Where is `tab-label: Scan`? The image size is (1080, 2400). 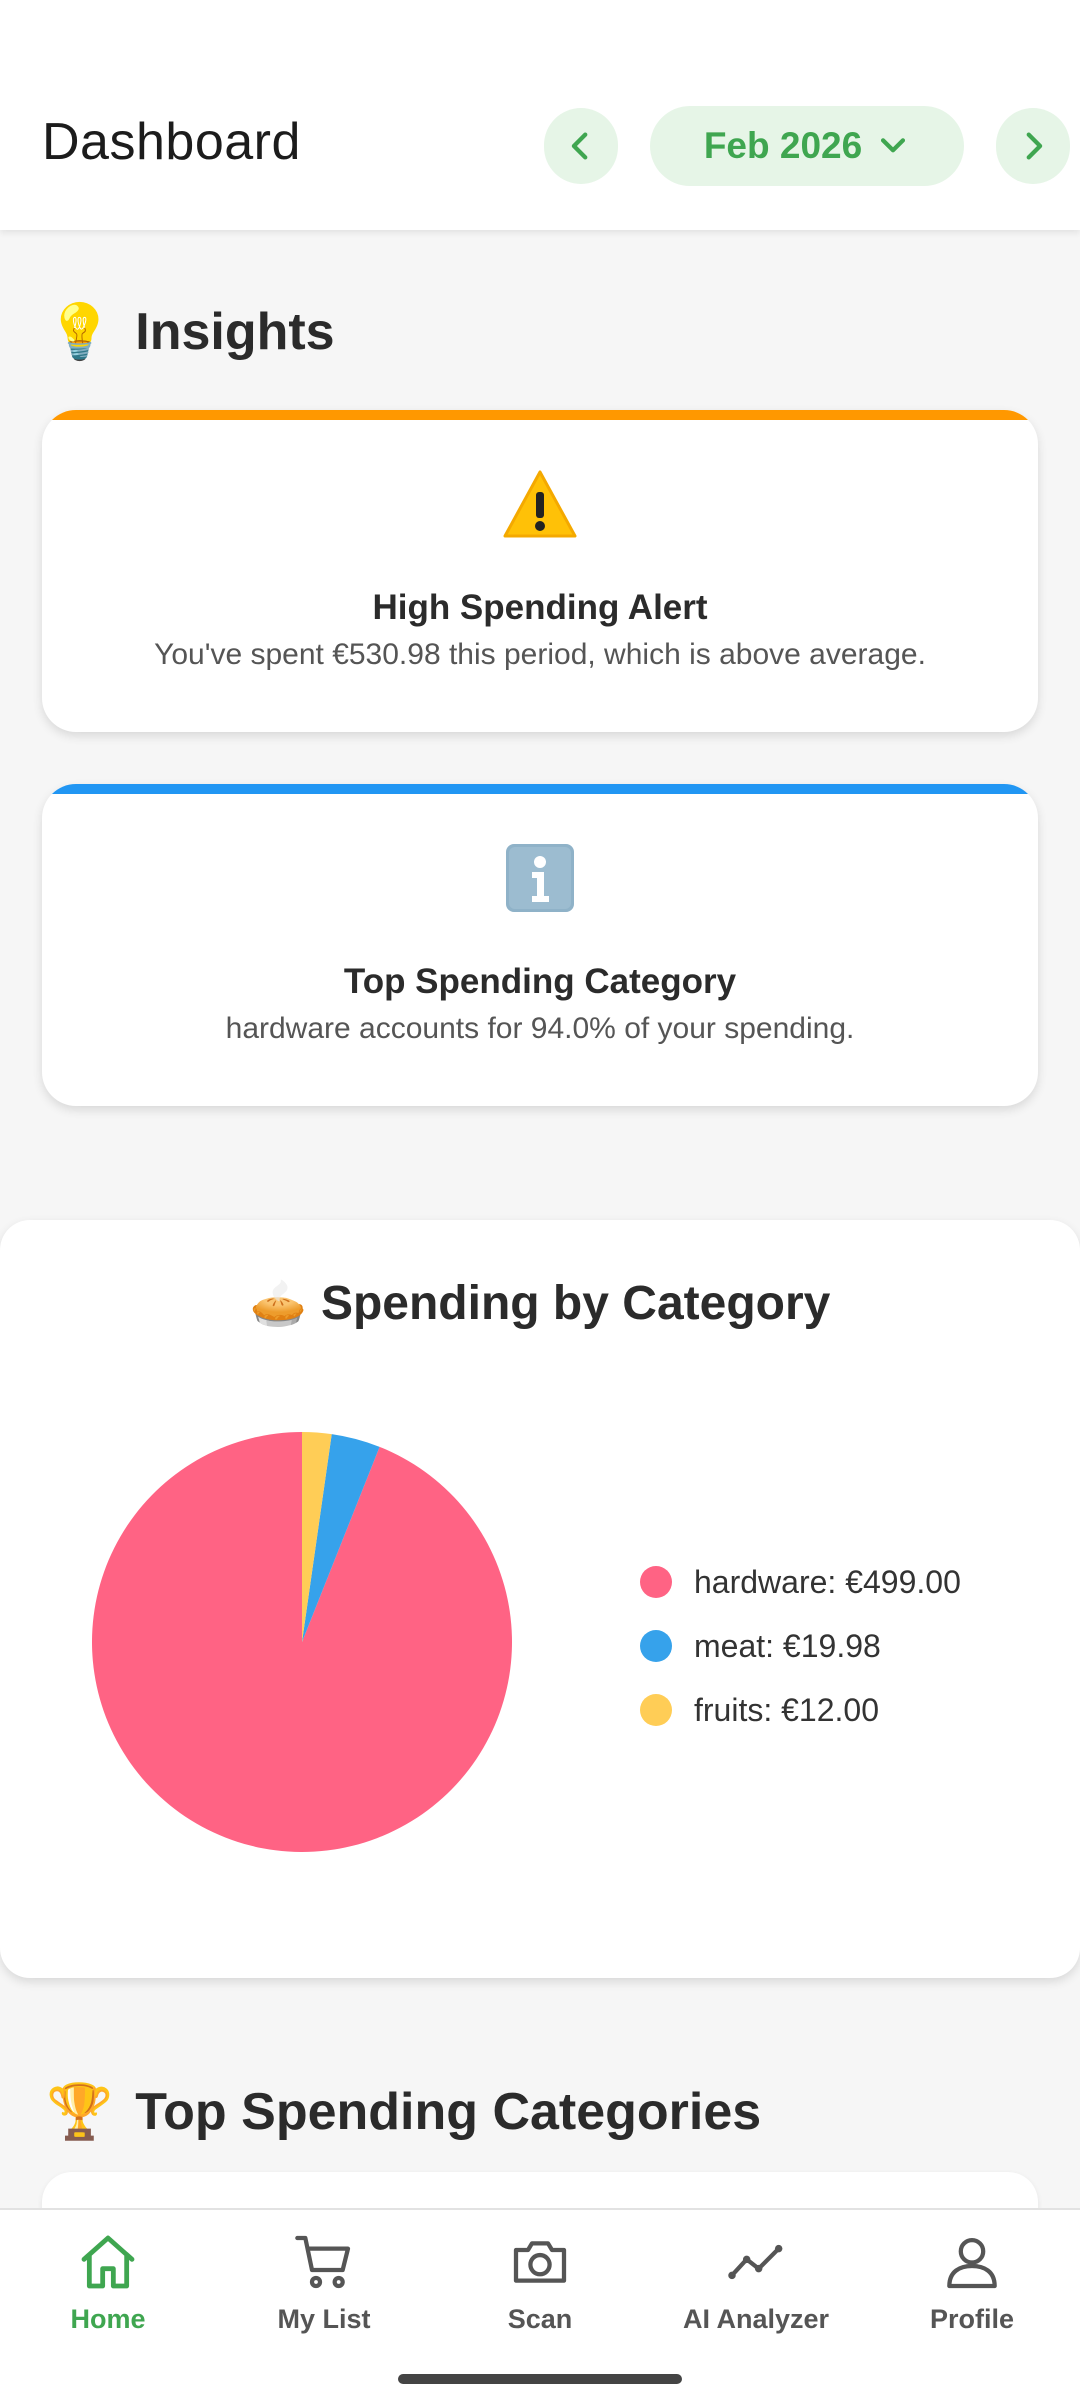 tab-label: Scan is located at coordinates (540, 2319).